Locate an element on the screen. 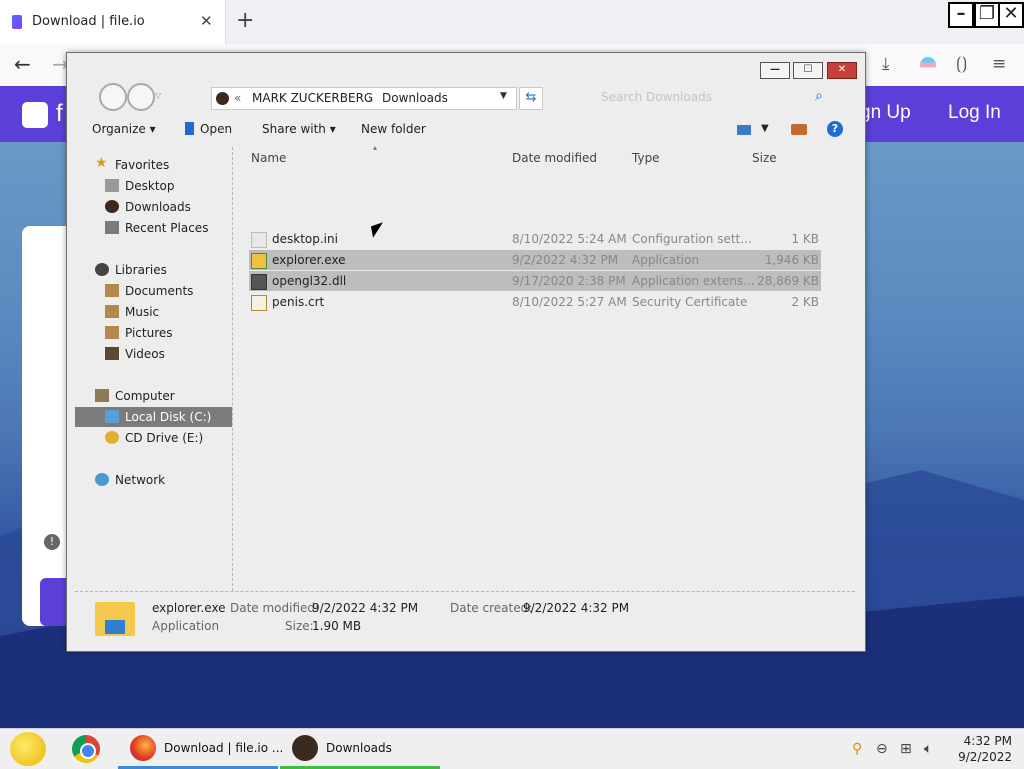  network-icon is located at coordinates (102, 479).